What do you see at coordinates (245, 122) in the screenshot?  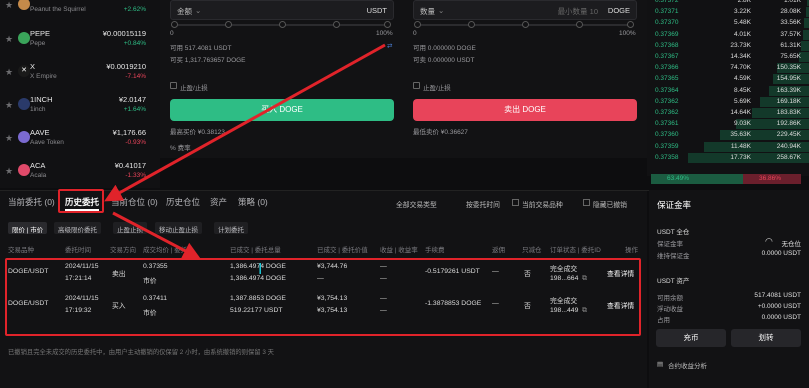 I see `arrow-to-tab` at bounding box center [245, 122].